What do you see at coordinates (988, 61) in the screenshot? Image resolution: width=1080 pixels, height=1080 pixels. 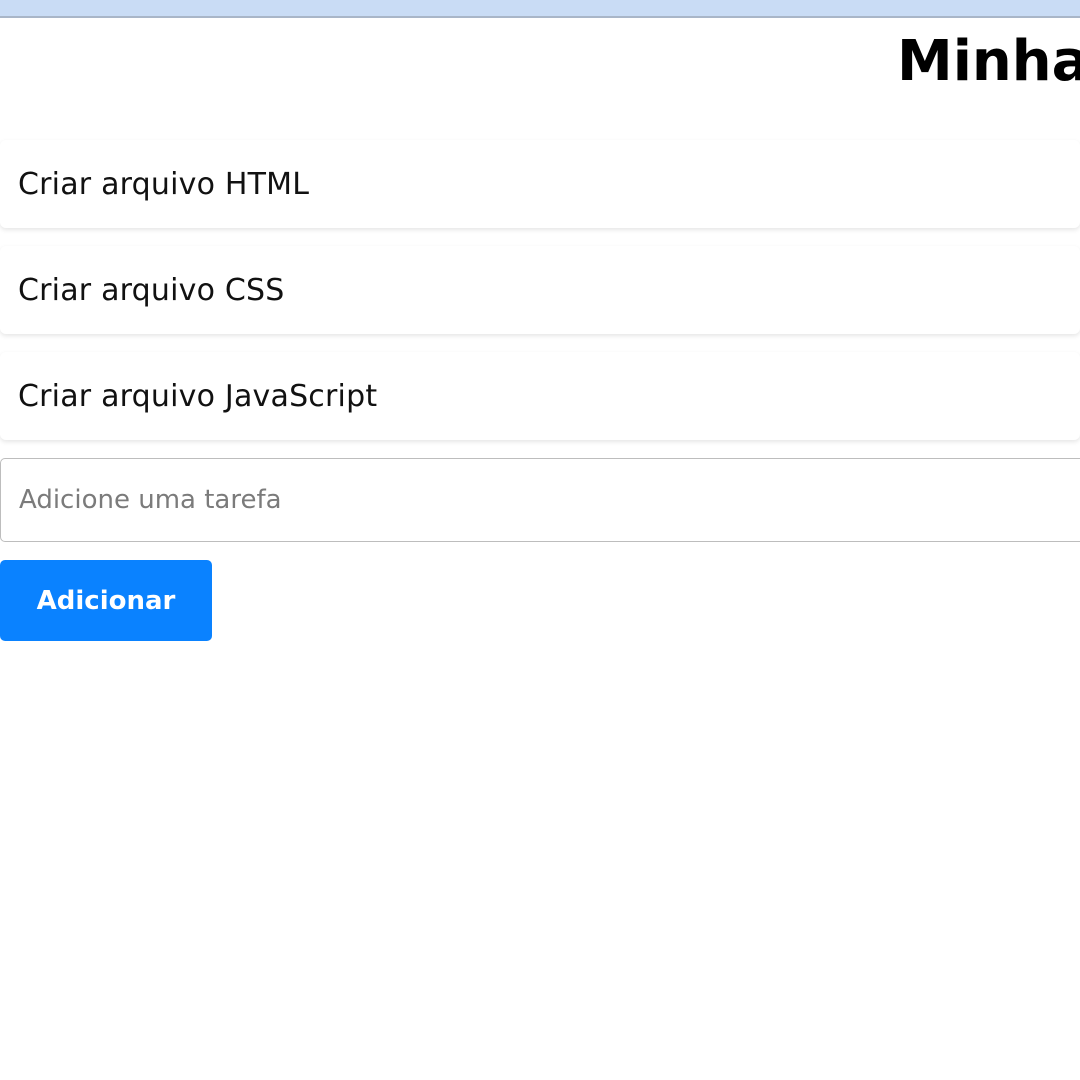 I see `page-title: Minha` at bounding box center [988, 61].